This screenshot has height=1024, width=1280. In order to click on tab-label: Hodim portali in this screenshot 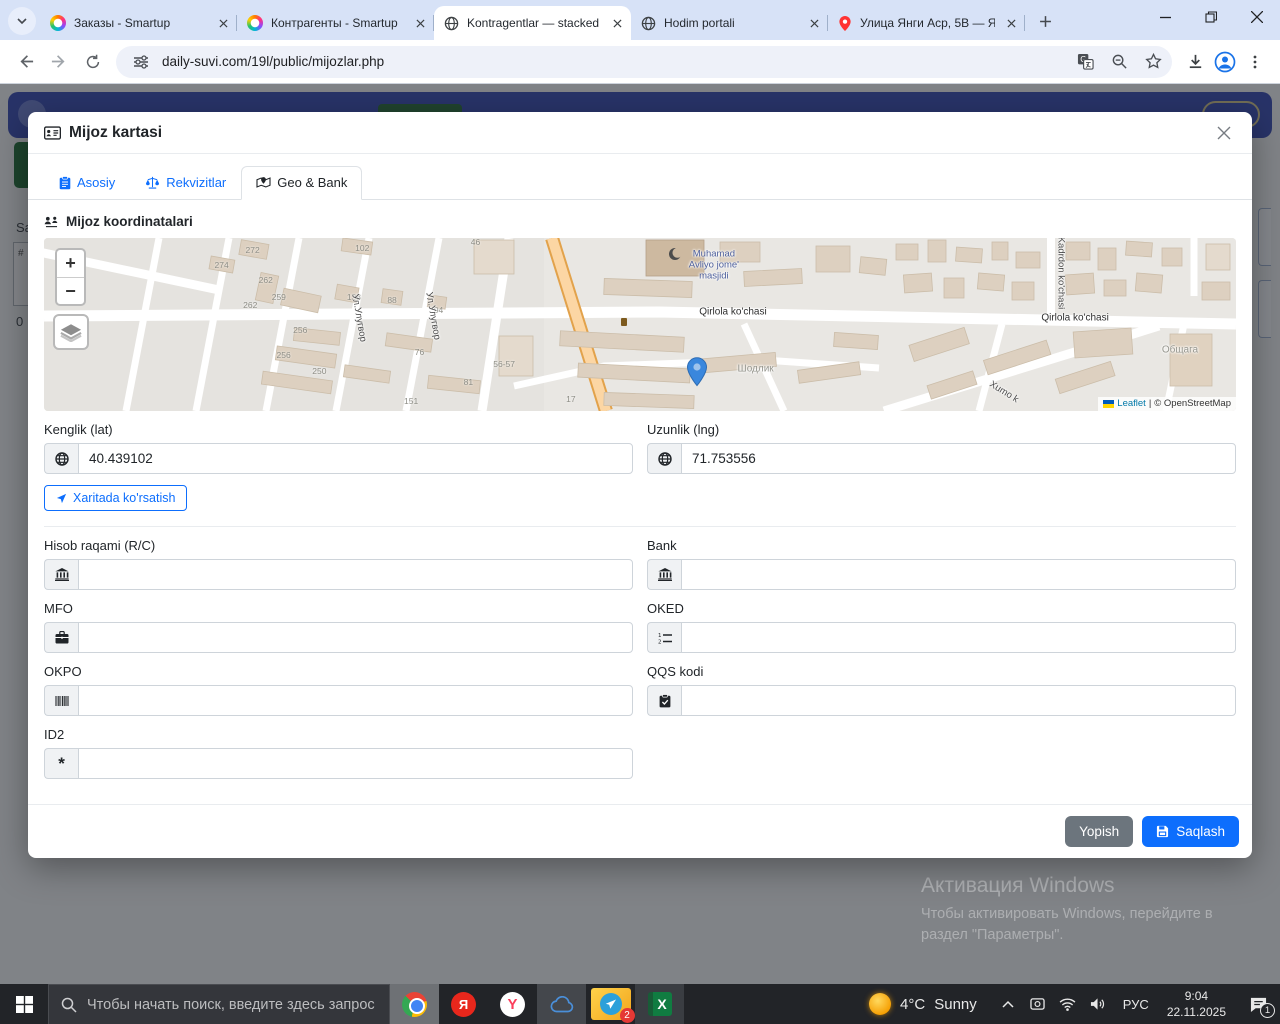, I will do `click(699, 23)`.